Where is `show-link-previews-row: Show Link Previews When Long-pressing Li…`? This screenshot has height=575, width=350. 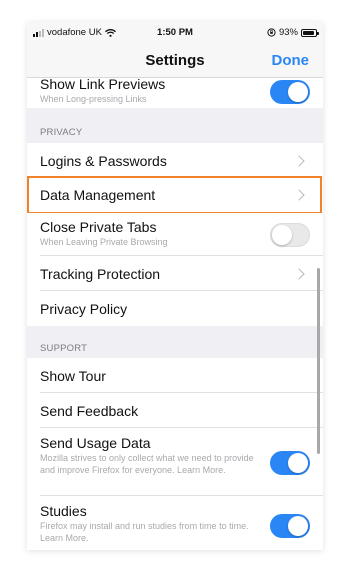
show-link-previews-row: Show Link Previews When Long-pressing Li… is located at coordinates (175, 92).